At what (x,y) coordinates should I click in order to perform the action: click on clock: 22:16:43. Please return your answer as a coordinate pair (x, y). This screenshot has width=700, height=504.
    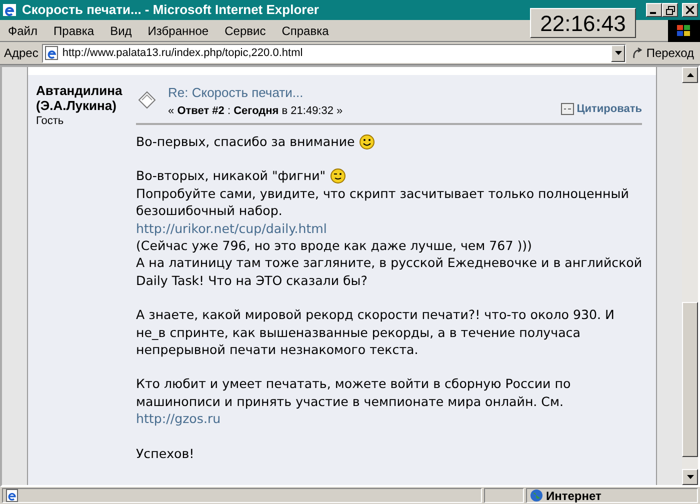
    Looking at the image, I should click on (583, 23).